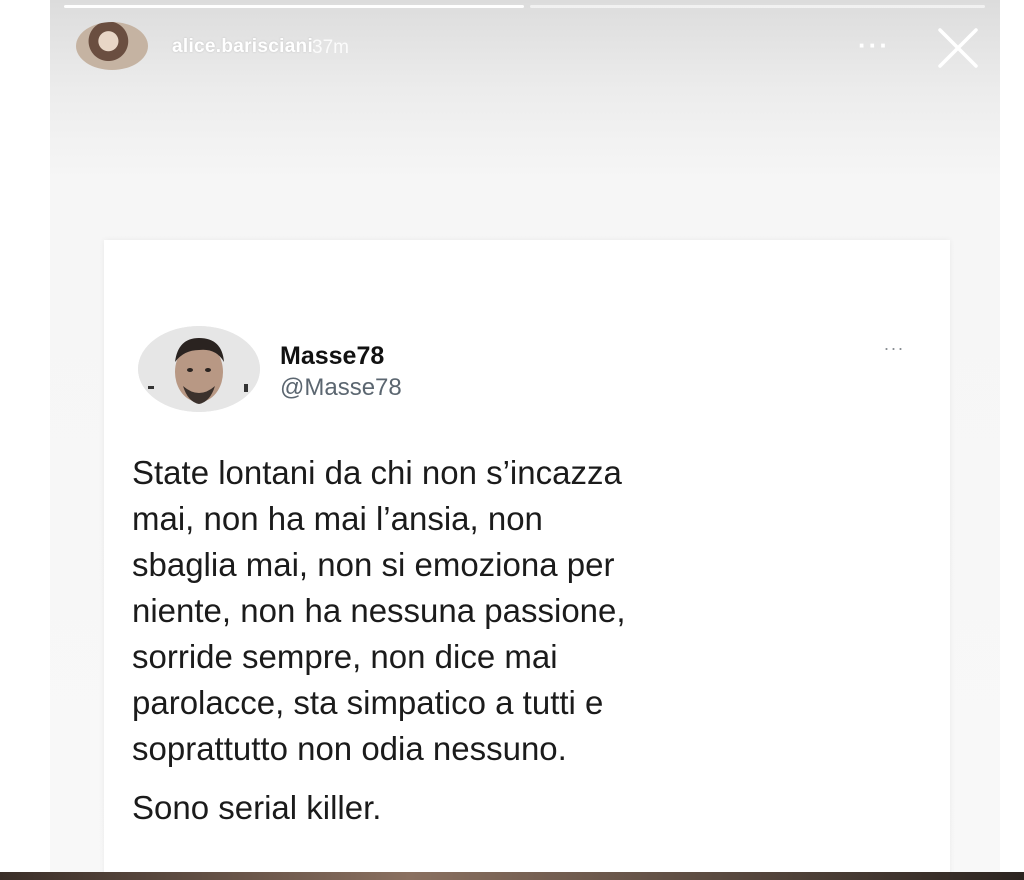 This screenshot has width=1024, height=880. I want to click on tweet-author-avatar, so click(199, 369).